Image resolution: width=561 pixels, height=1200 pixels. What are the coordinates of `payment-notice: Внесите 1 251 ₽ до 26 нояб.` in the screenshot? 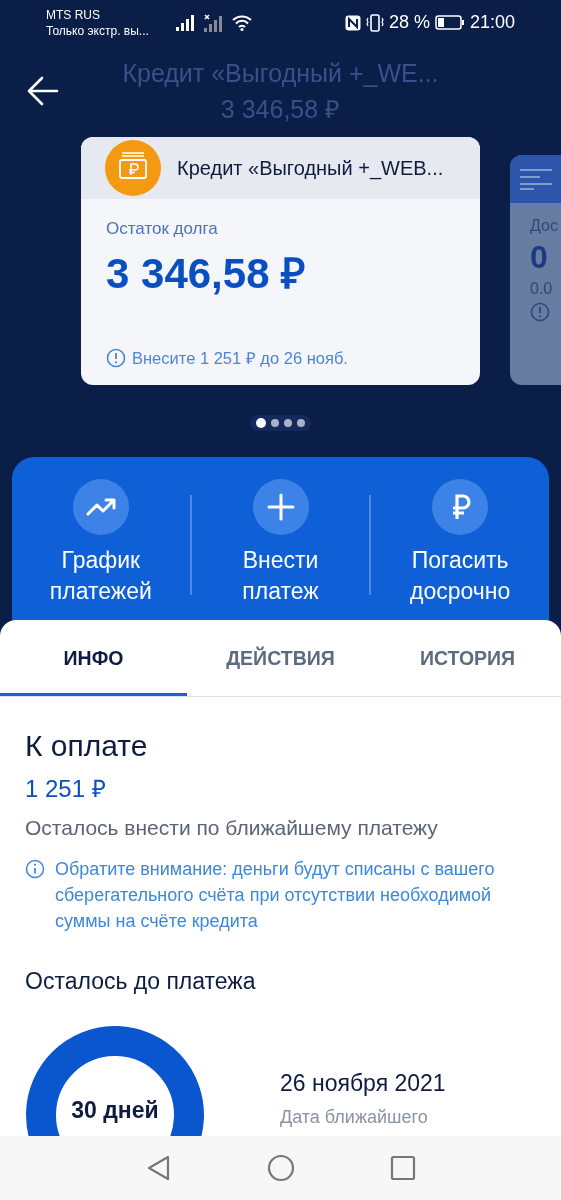 It's located at (240, 358).